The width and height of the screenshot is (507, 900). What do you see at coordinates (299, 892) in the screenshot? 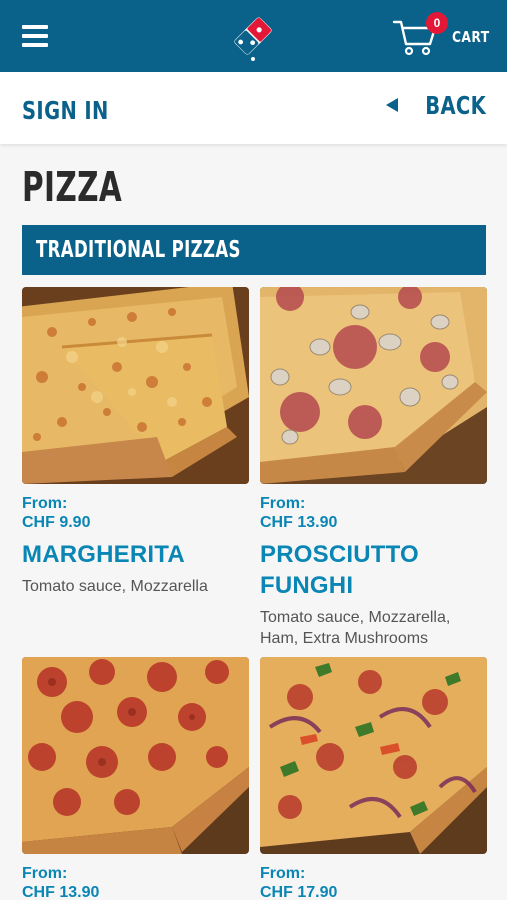
I see `product-price: CHF 17.90` at bounding box center [299, 892].